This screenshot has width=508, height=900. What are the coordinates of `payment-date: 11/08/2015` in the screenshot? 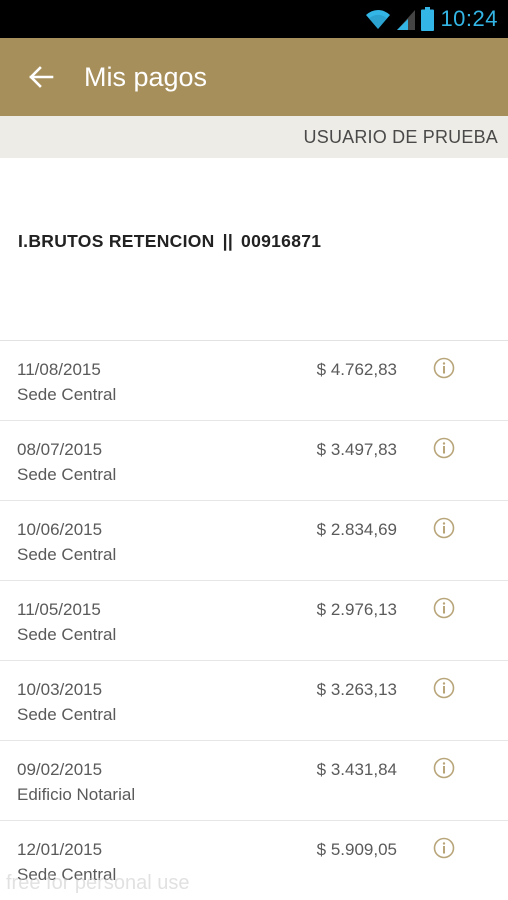 It's located at (59, 369).